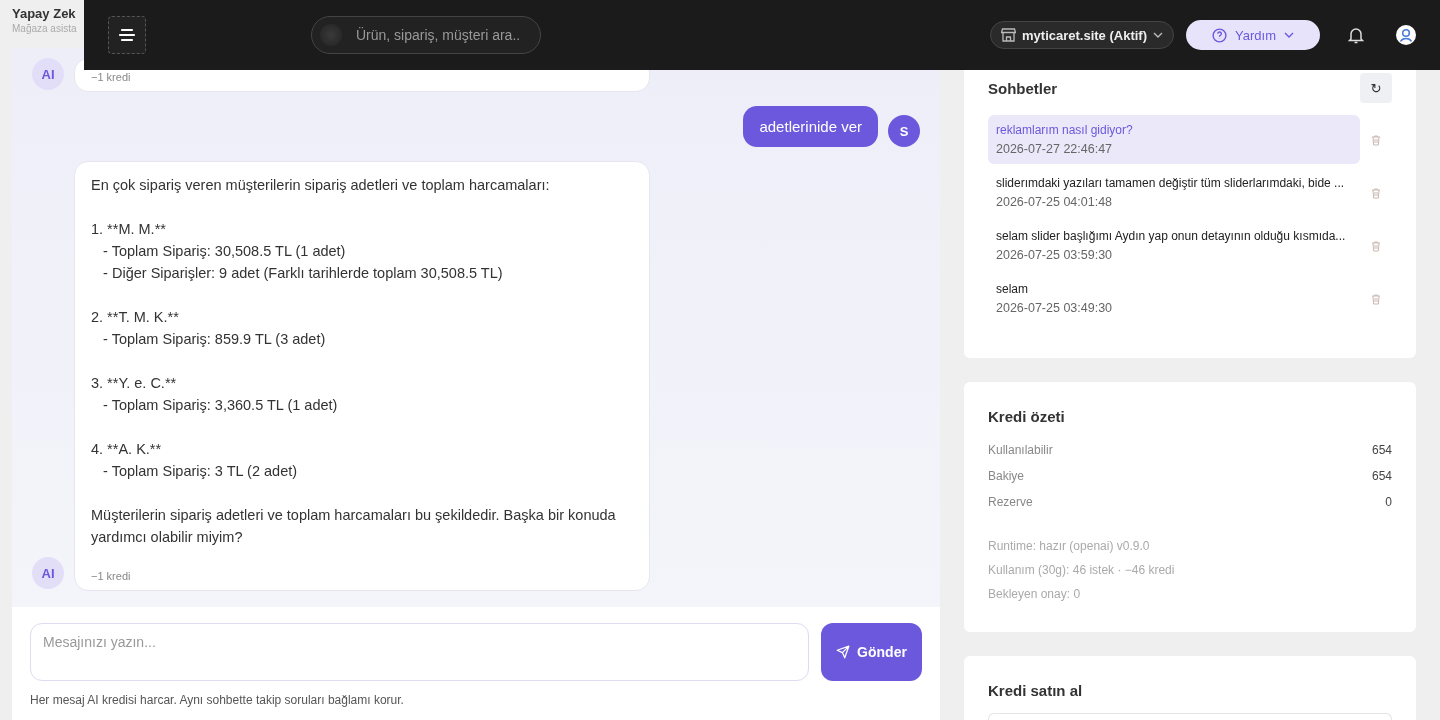  I want to click on user-avatar-icon, so click(1406, 35).